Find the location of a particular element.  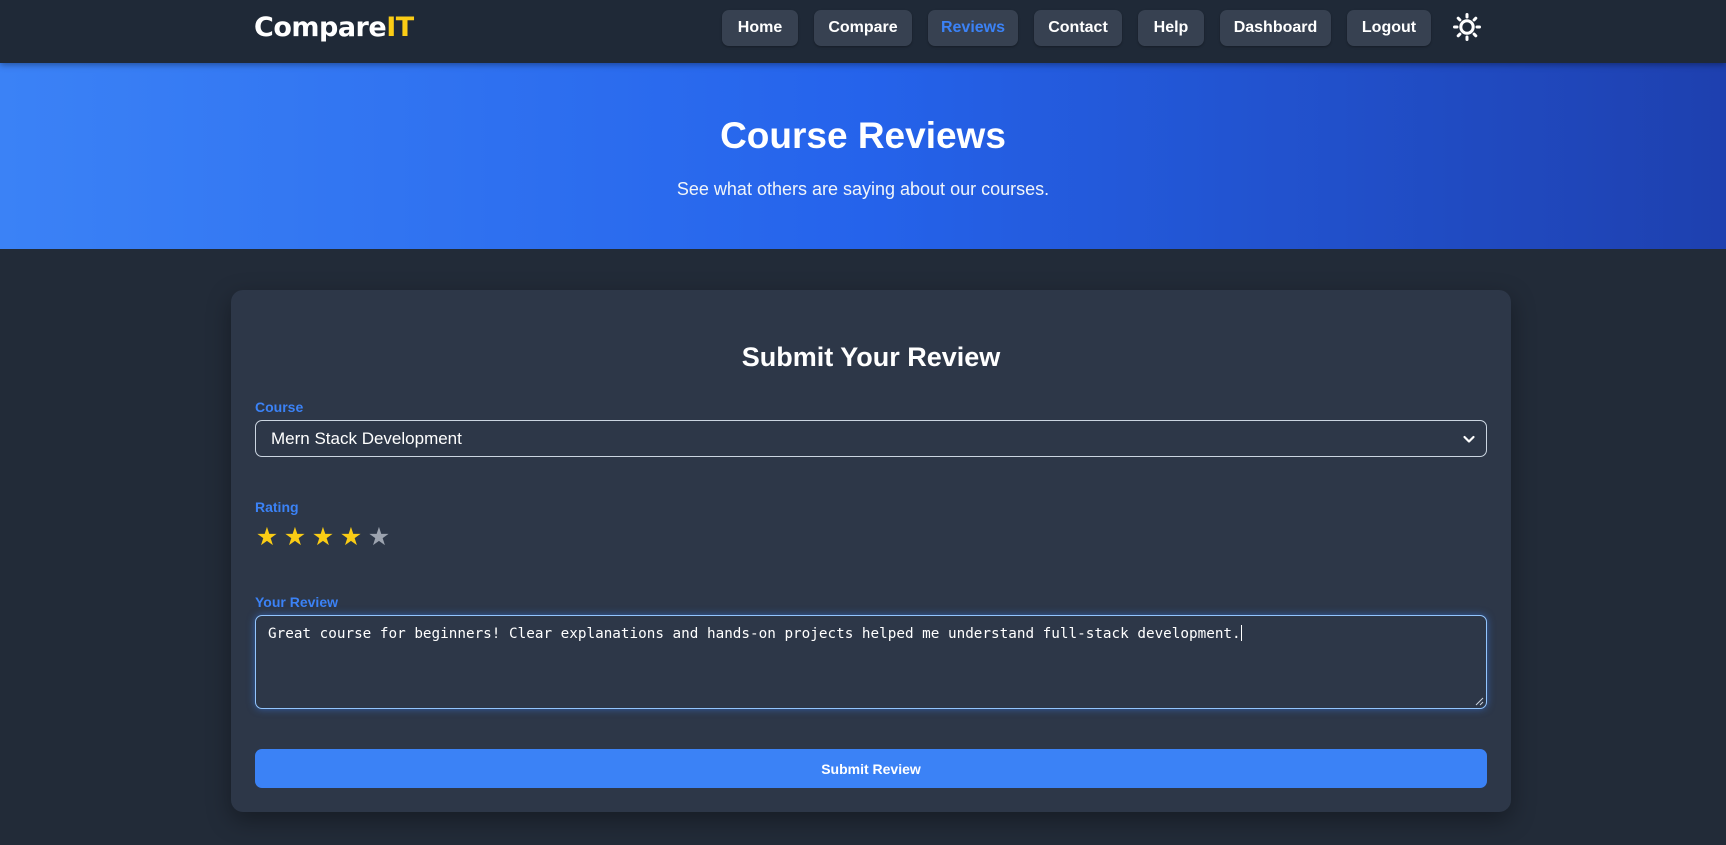

brand-name-accent: IT is located at coordinates (400, 27).